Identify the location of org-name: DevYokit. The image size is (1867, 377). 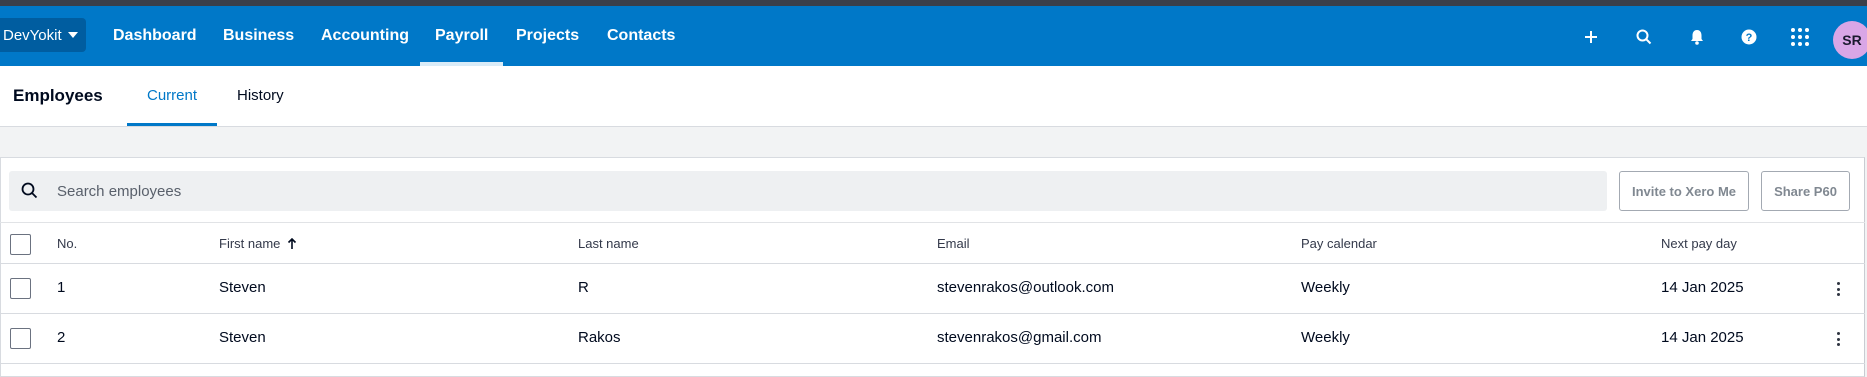
(32, 35).